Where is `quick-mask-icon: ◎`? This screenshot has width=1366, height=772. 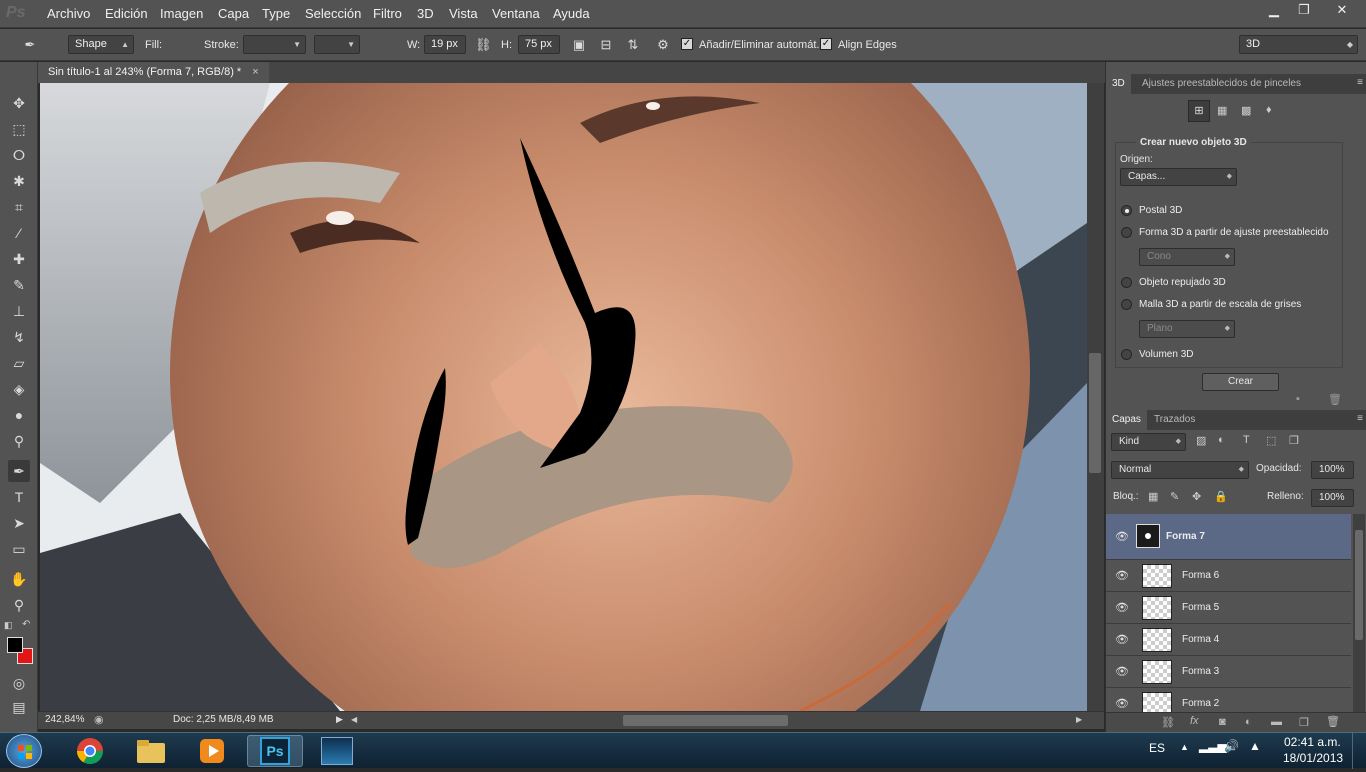 quick-mask-icon: ◎ is located at coordinates (19, 683).